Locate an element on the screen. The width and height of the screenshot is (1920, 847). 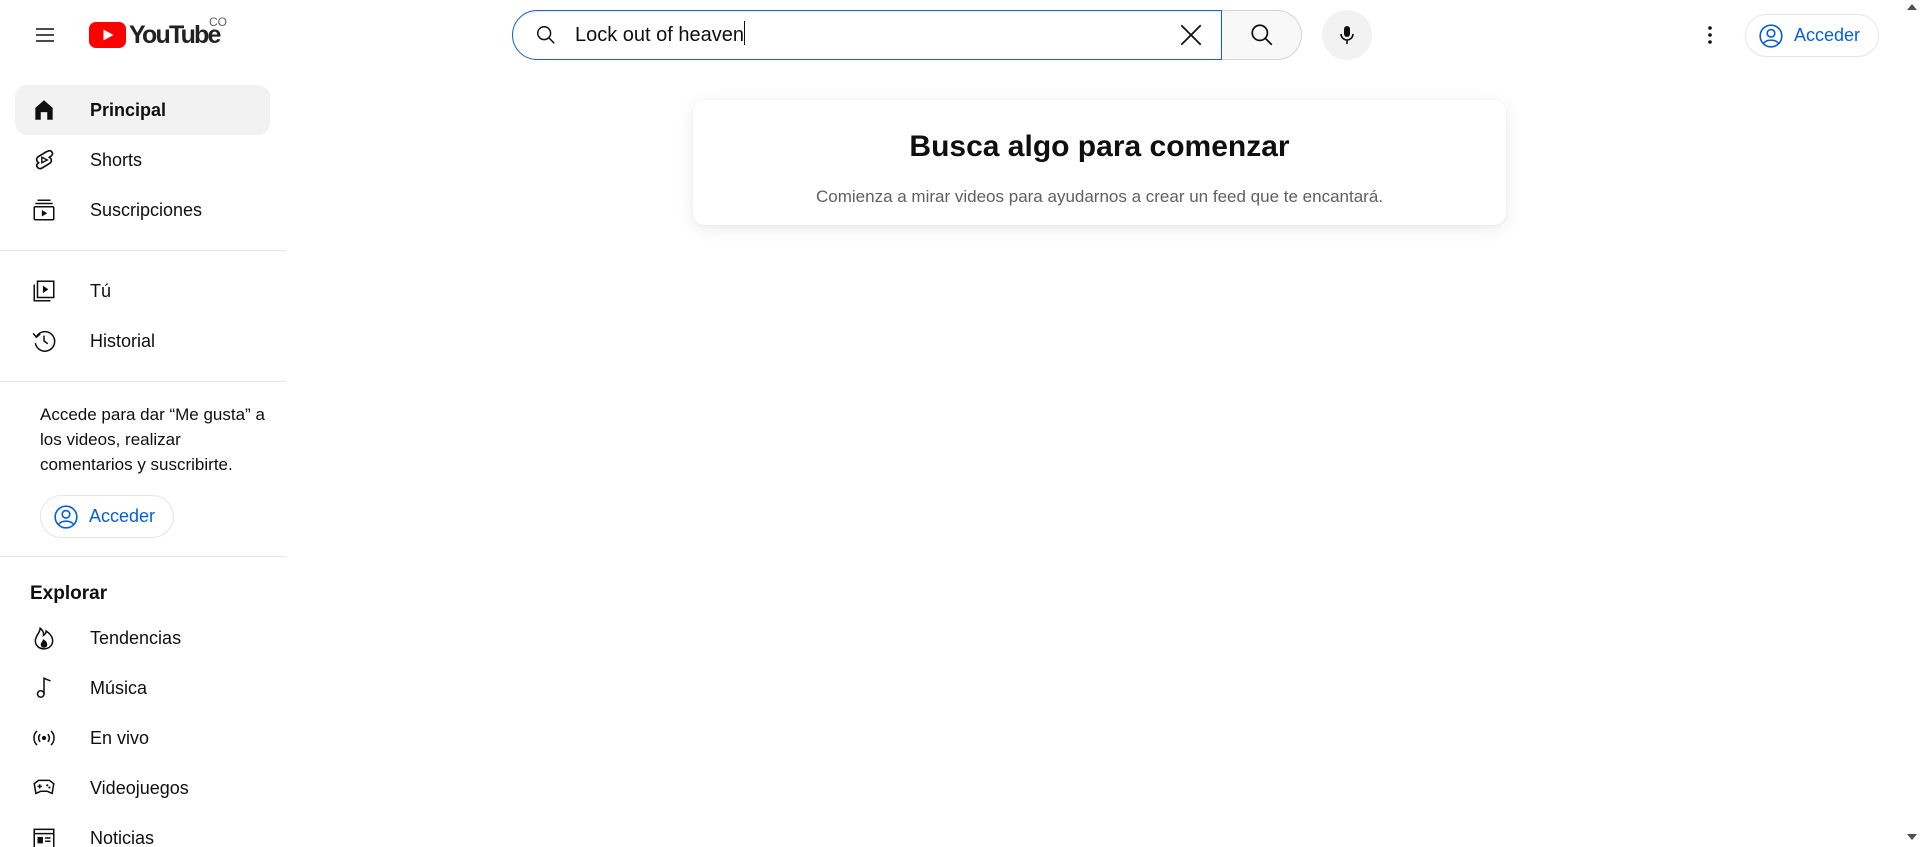
sidebar-item-principal: Principal is located at coordinates (142, 110).